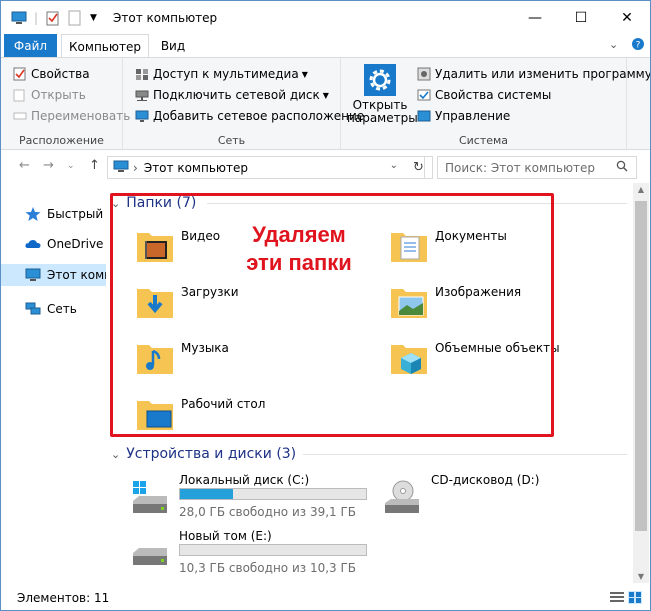 The image size is (651, 611). Describe the element at coordinates (105, 46) in the screenshot. I see `tab-computer: Компьютер` at that location.